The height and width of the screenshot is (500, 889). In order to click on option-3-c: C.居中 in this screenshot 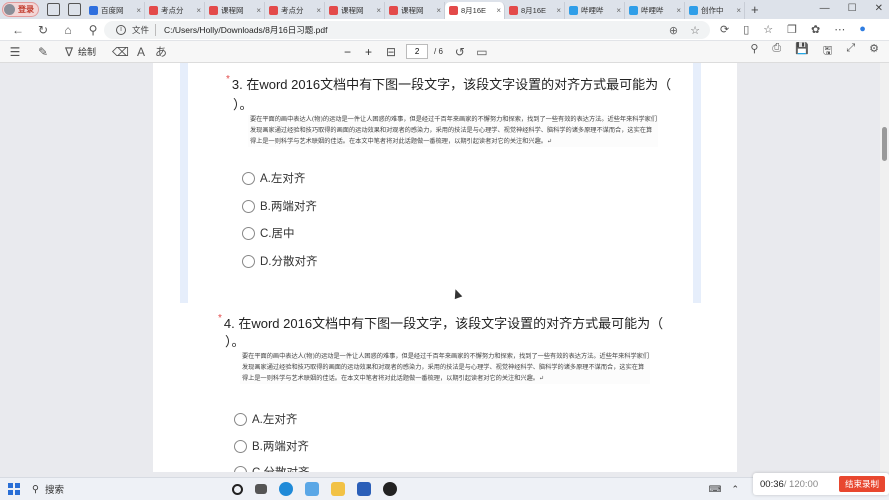, I will do `click(268, 233)`.